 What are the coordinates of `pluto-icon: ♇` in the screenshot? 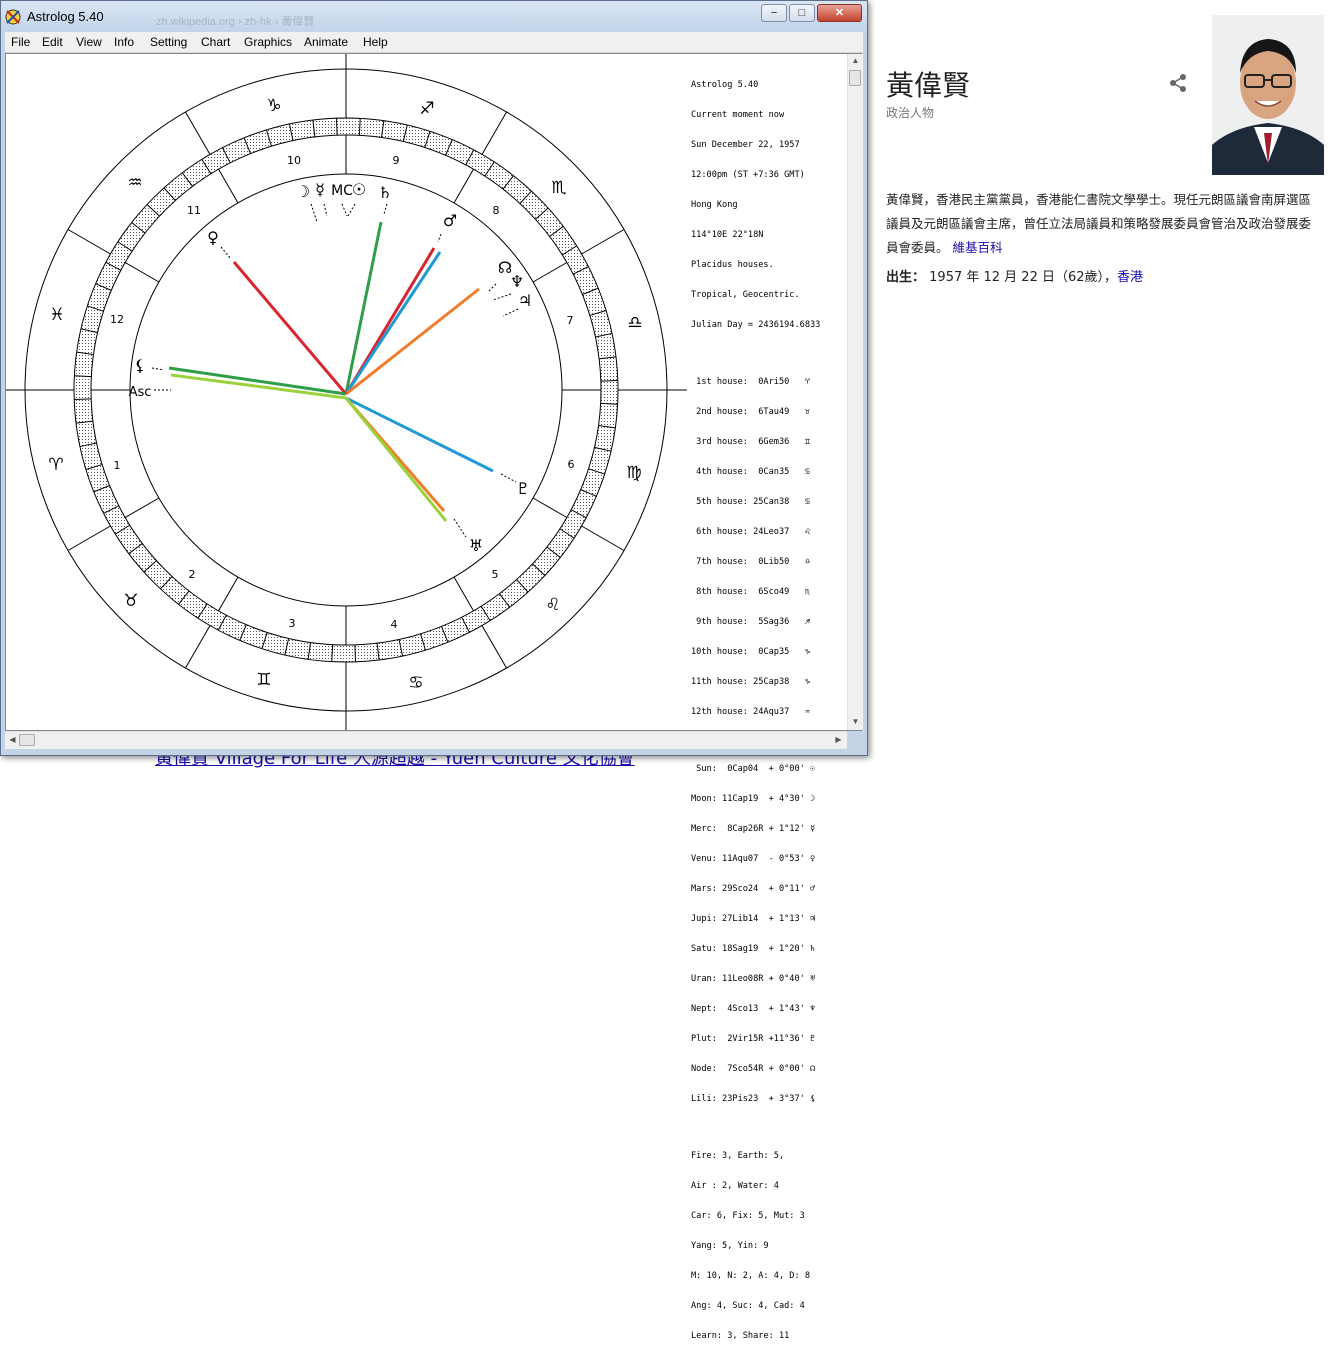 It's located at (523, 488).